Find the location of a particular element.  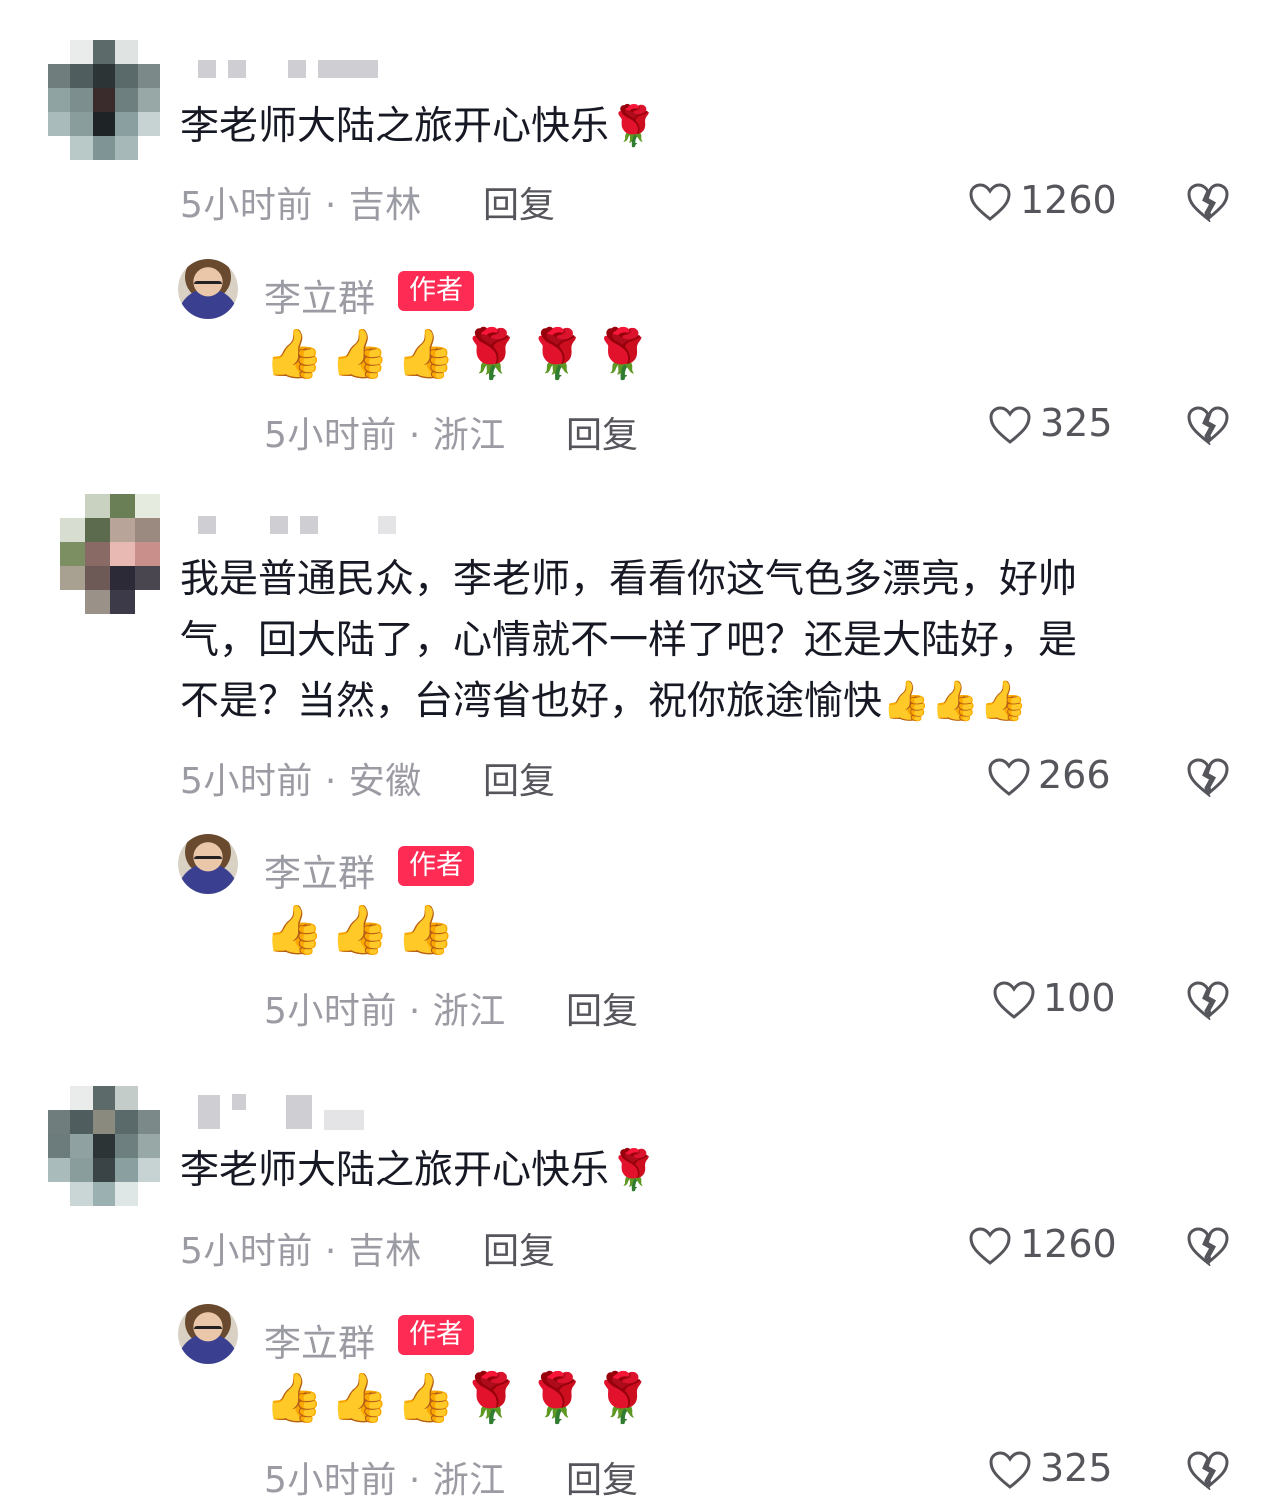

reply-text: 👍👍👍 is located at coordinates (363, 930).